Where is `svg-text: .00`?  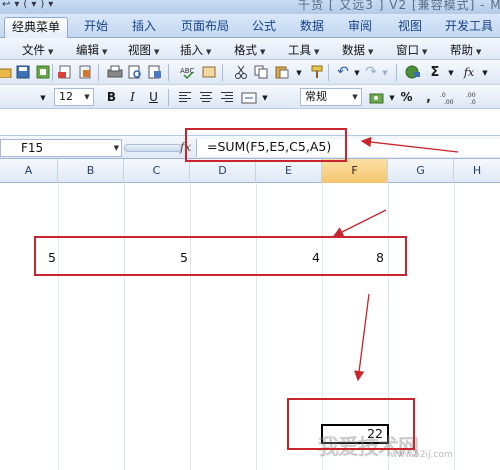 svg-text: .00 is located at coordinates (449, 102).